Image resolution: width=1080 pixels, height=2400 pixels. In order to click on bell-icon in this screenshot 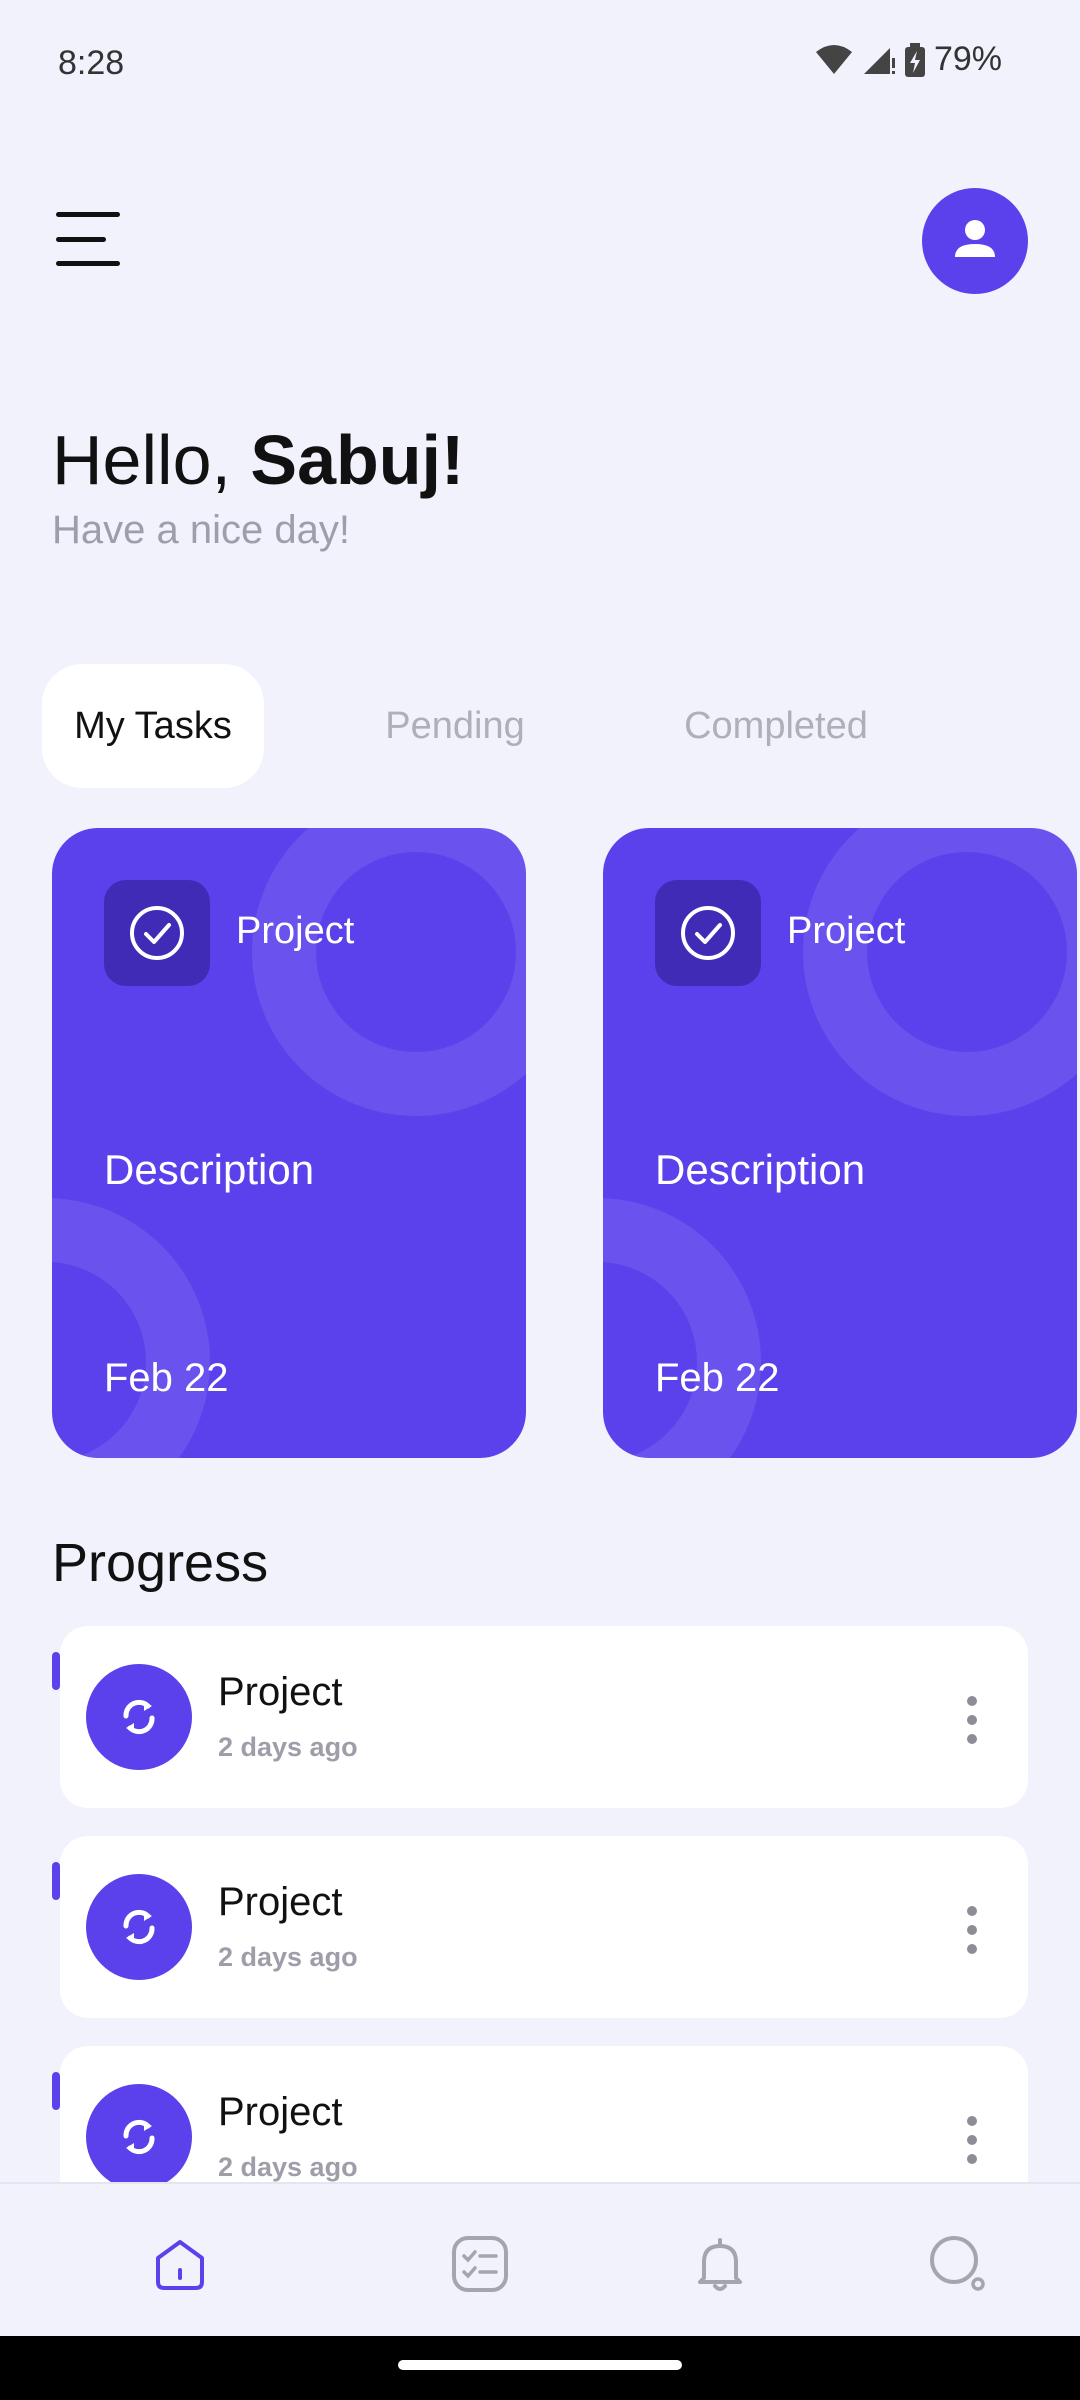, I will do `click(720, 2264)`.